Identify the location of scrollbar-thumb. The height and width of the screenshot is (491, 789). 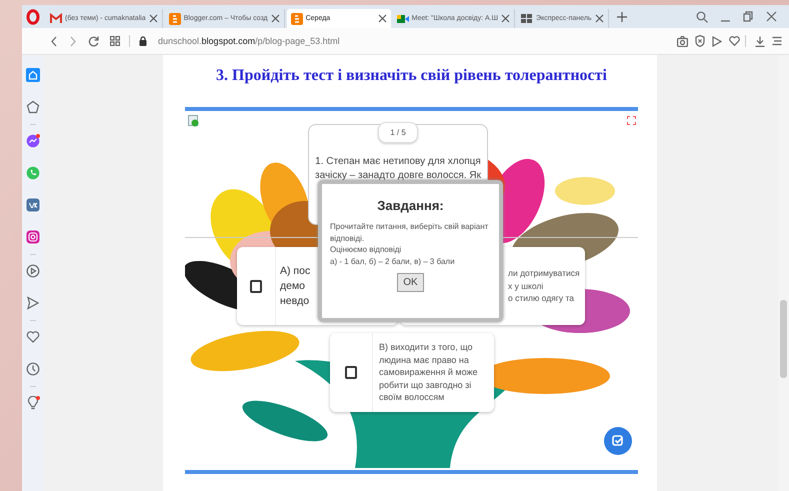
(783, 339).